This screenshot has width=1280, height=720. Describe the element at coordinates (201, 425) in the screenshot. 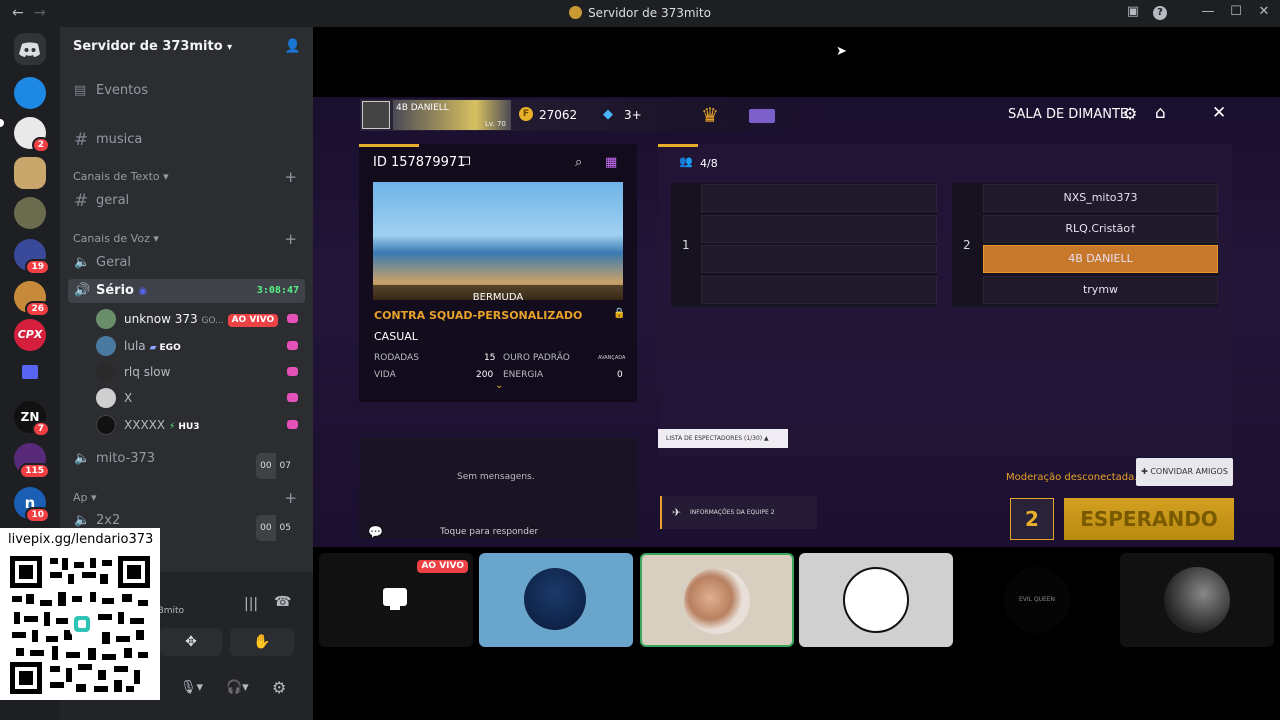

I see `voice-user: XXXXX ⚡ HU3` at that location.